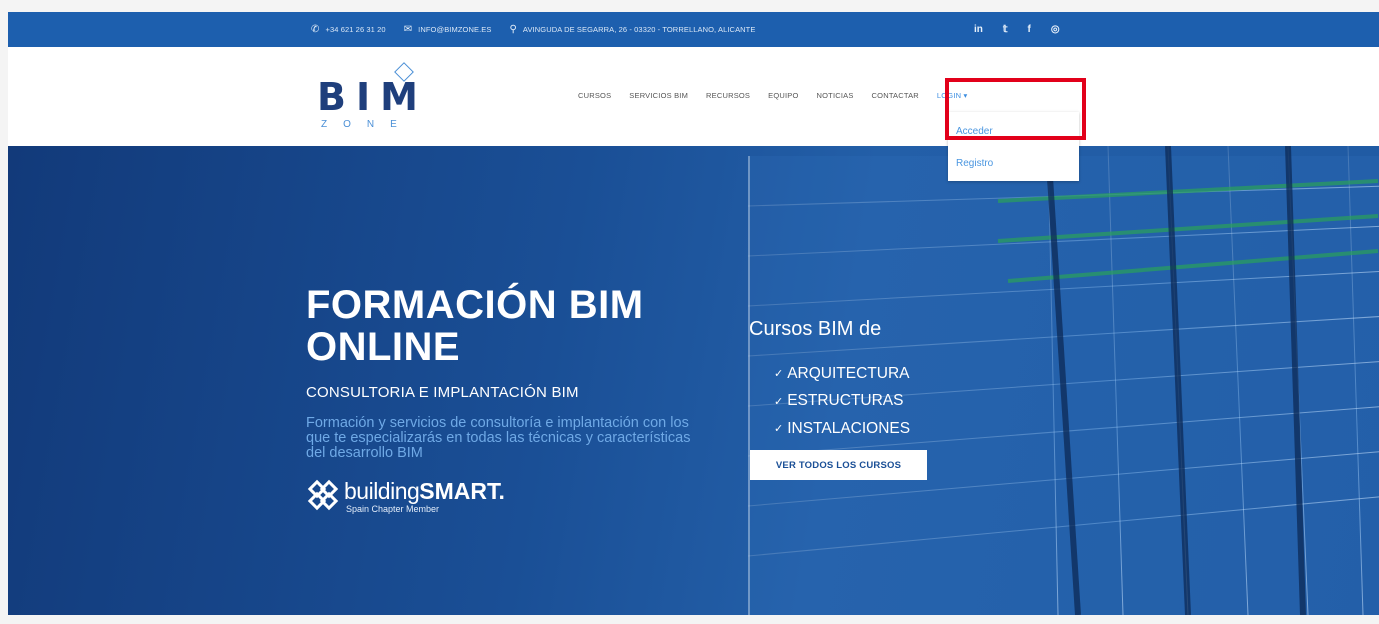 Image resolution: width=1379 pixels, height=624 pixels. Describe the element at coordinates (455, 29) in the screenshot. I see `email-address: INFO@BIMZONE.ES` at that location.